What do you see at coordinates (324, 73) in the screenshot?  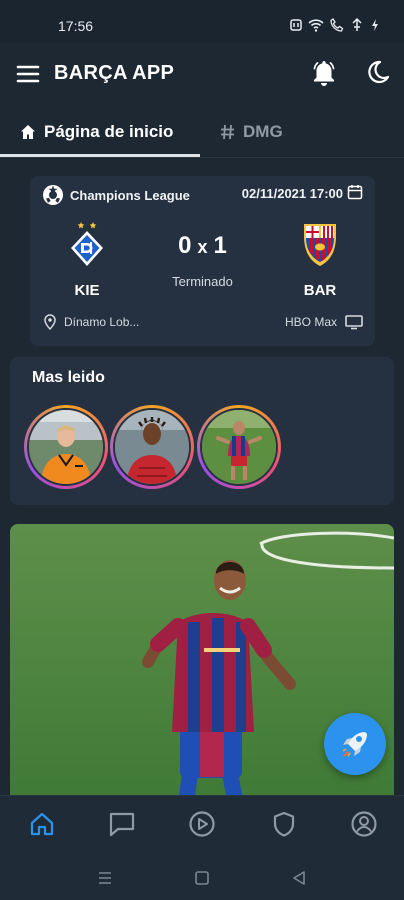 I see `bell-icon` at bounding box center [324, 73].